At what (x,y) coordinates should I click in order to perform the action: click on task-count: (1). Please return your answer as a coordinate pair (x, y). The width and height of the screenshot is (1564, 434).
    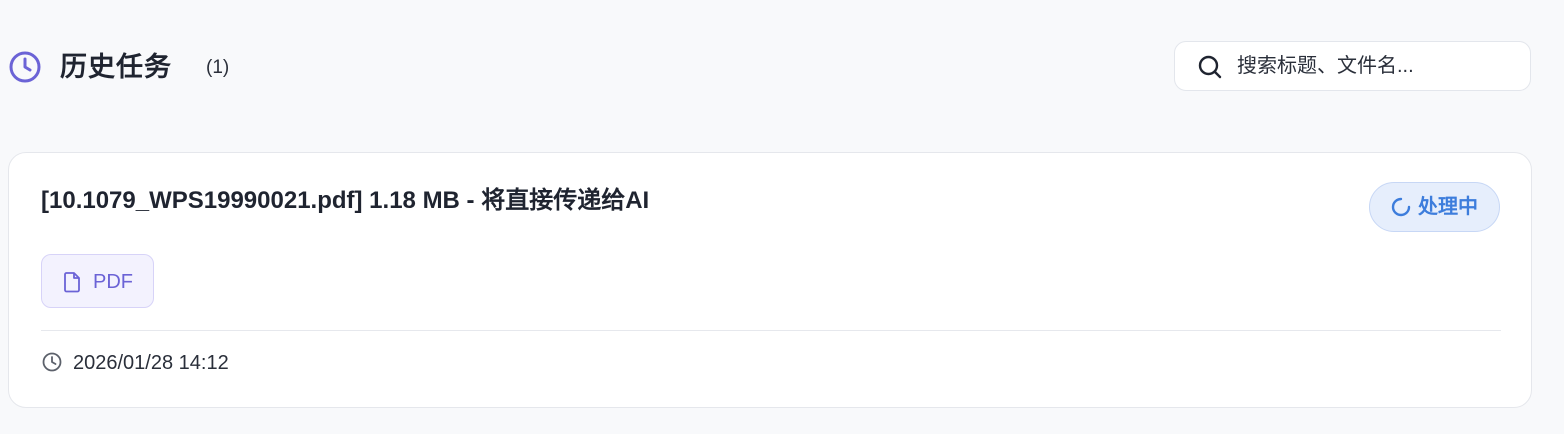
    Looking at the image, I should click on (218, 67).